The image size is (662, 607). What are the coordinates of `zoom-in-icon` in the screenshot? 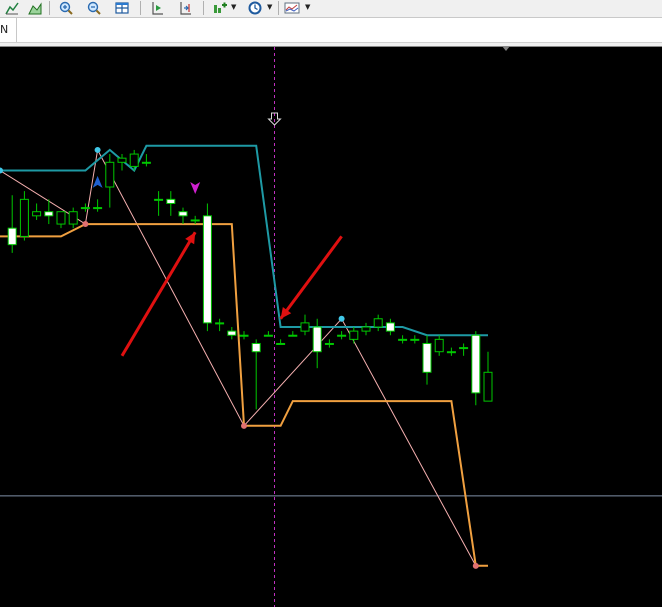 It's located at (66, 8).